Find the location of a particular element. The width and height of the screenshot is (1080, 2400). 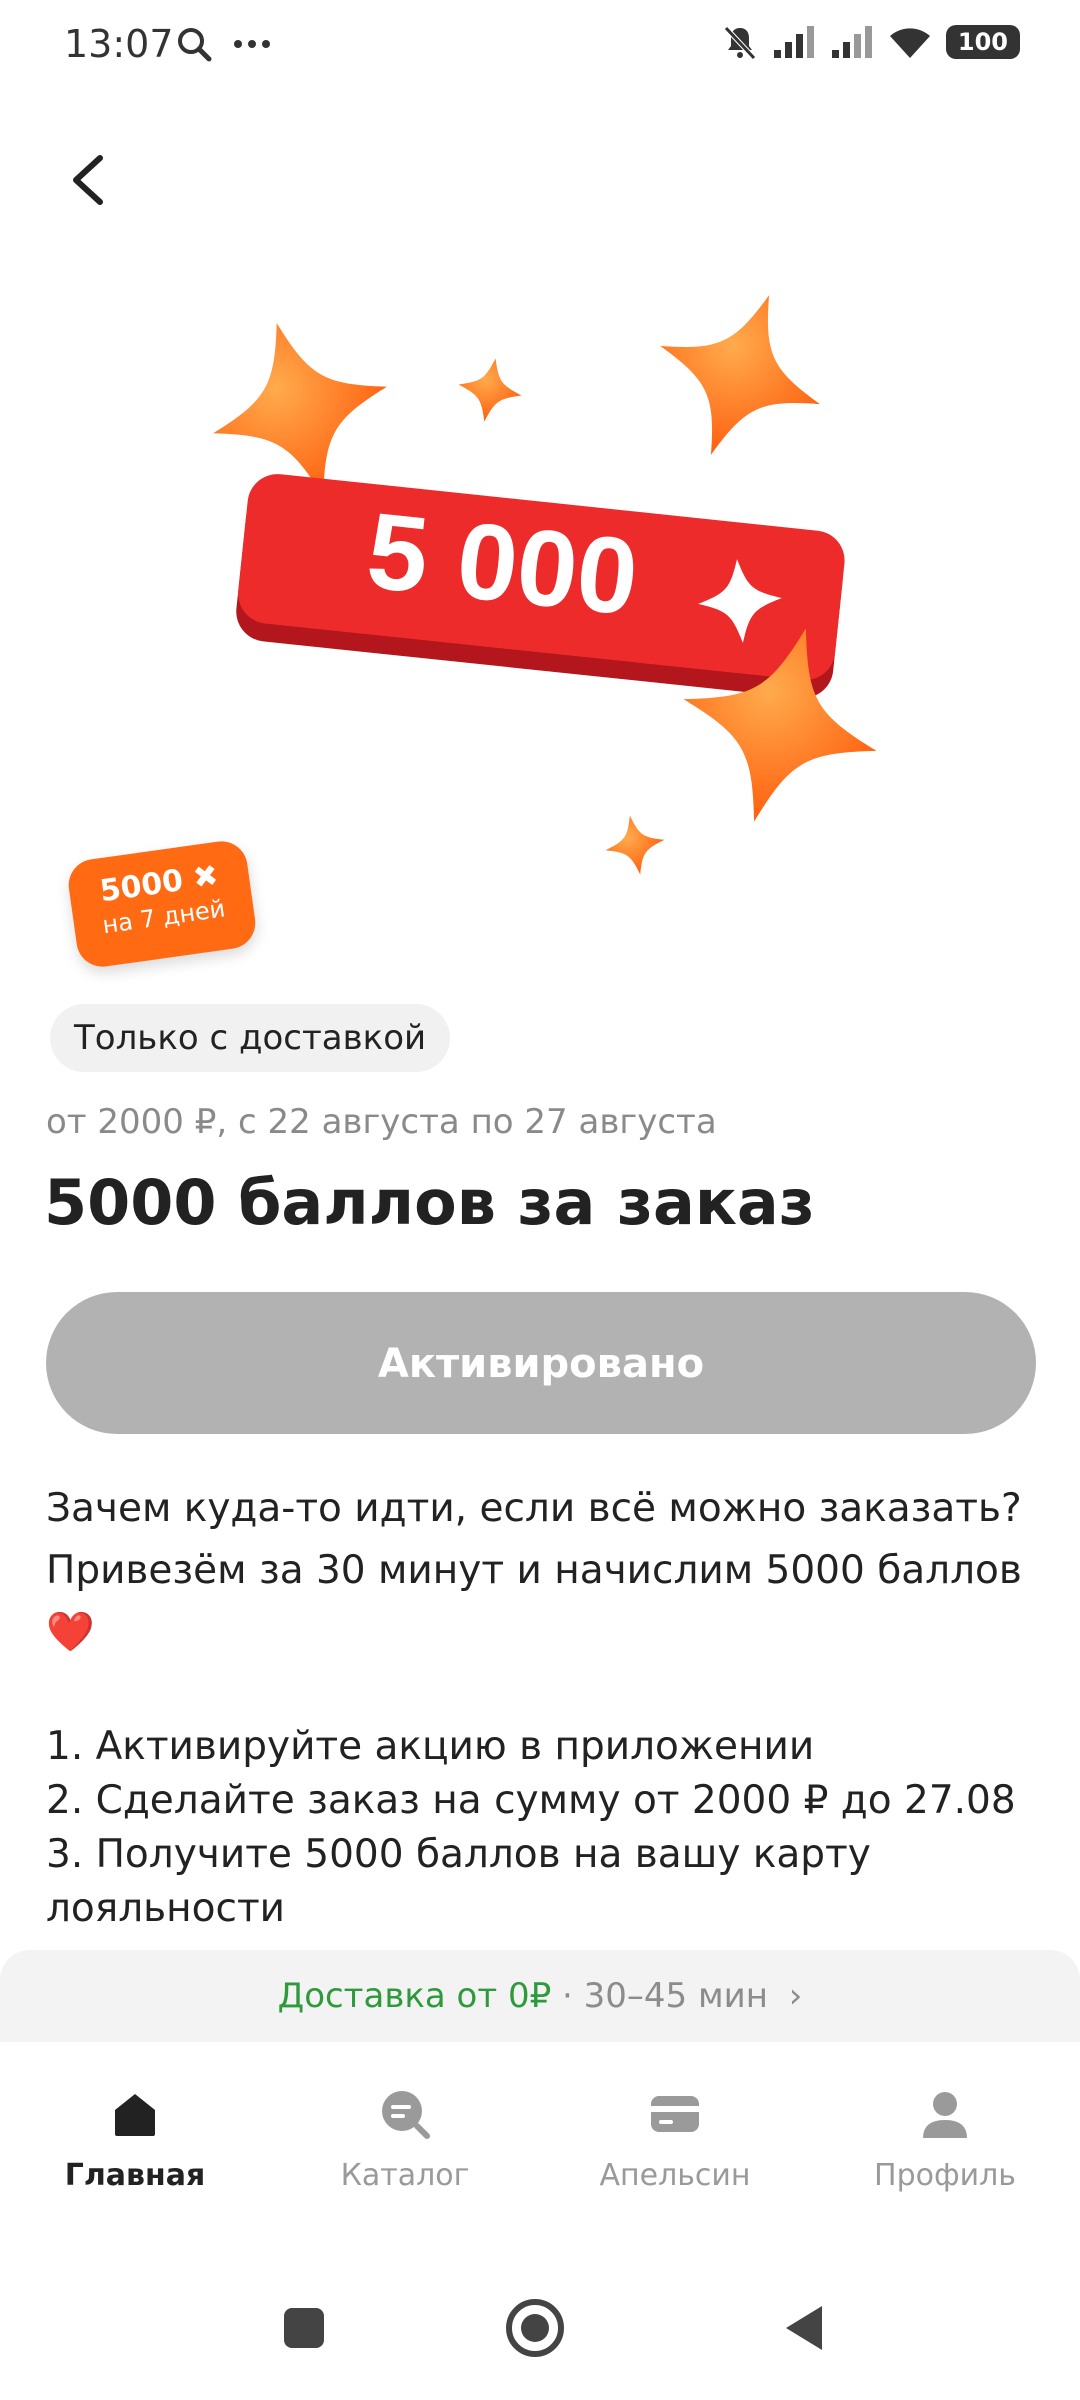

page-title: 5000 баллов за заказ is located at coordinates (429, 1202).